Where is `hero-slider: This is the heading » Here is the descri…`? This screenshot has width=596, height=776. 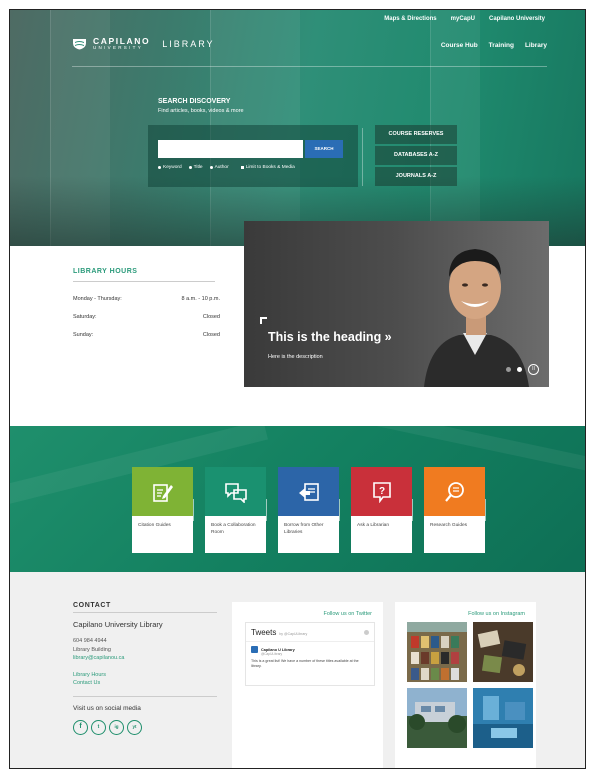
hero-slider: This is the heading » Here is the descri… is located at coordinates (396, 304).